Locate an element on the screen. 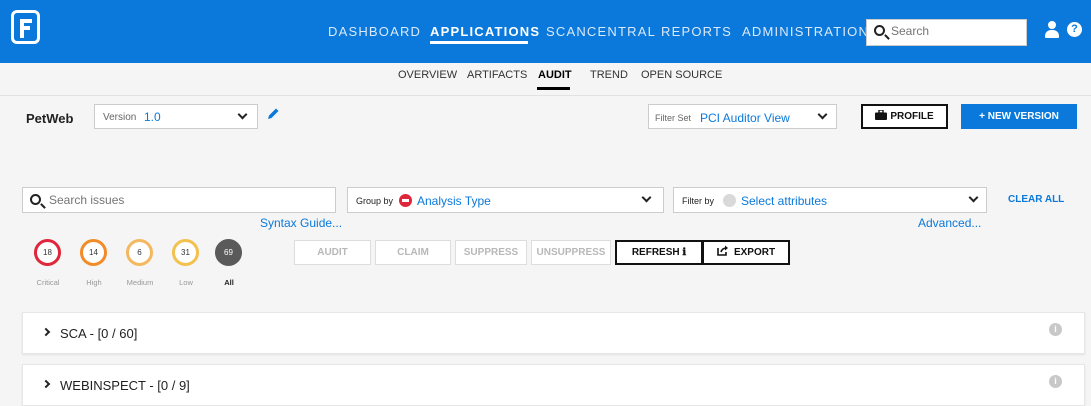  severity-all-label: All is located at coordinates (229, 282).